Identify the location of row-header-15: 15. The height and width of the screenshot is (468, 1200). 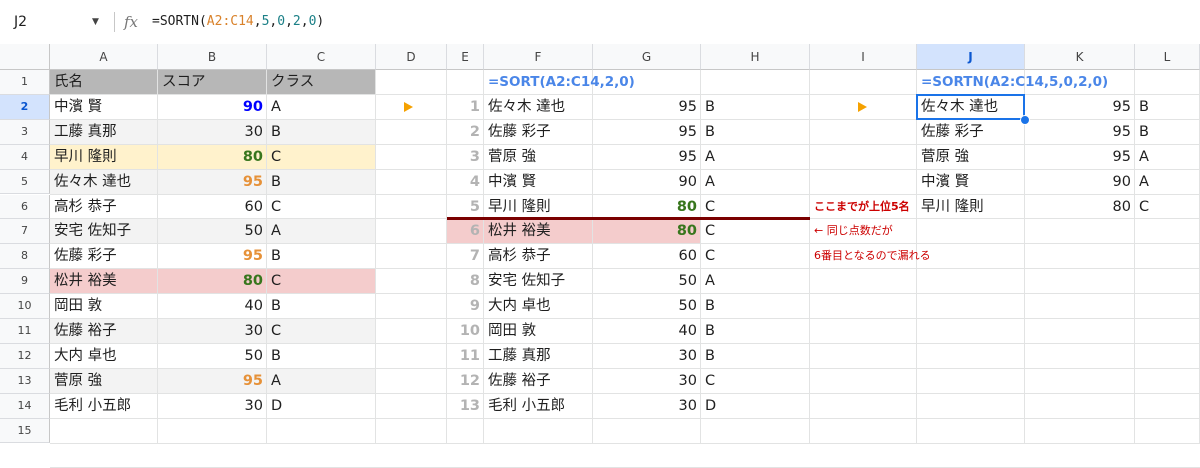
(25, 431).